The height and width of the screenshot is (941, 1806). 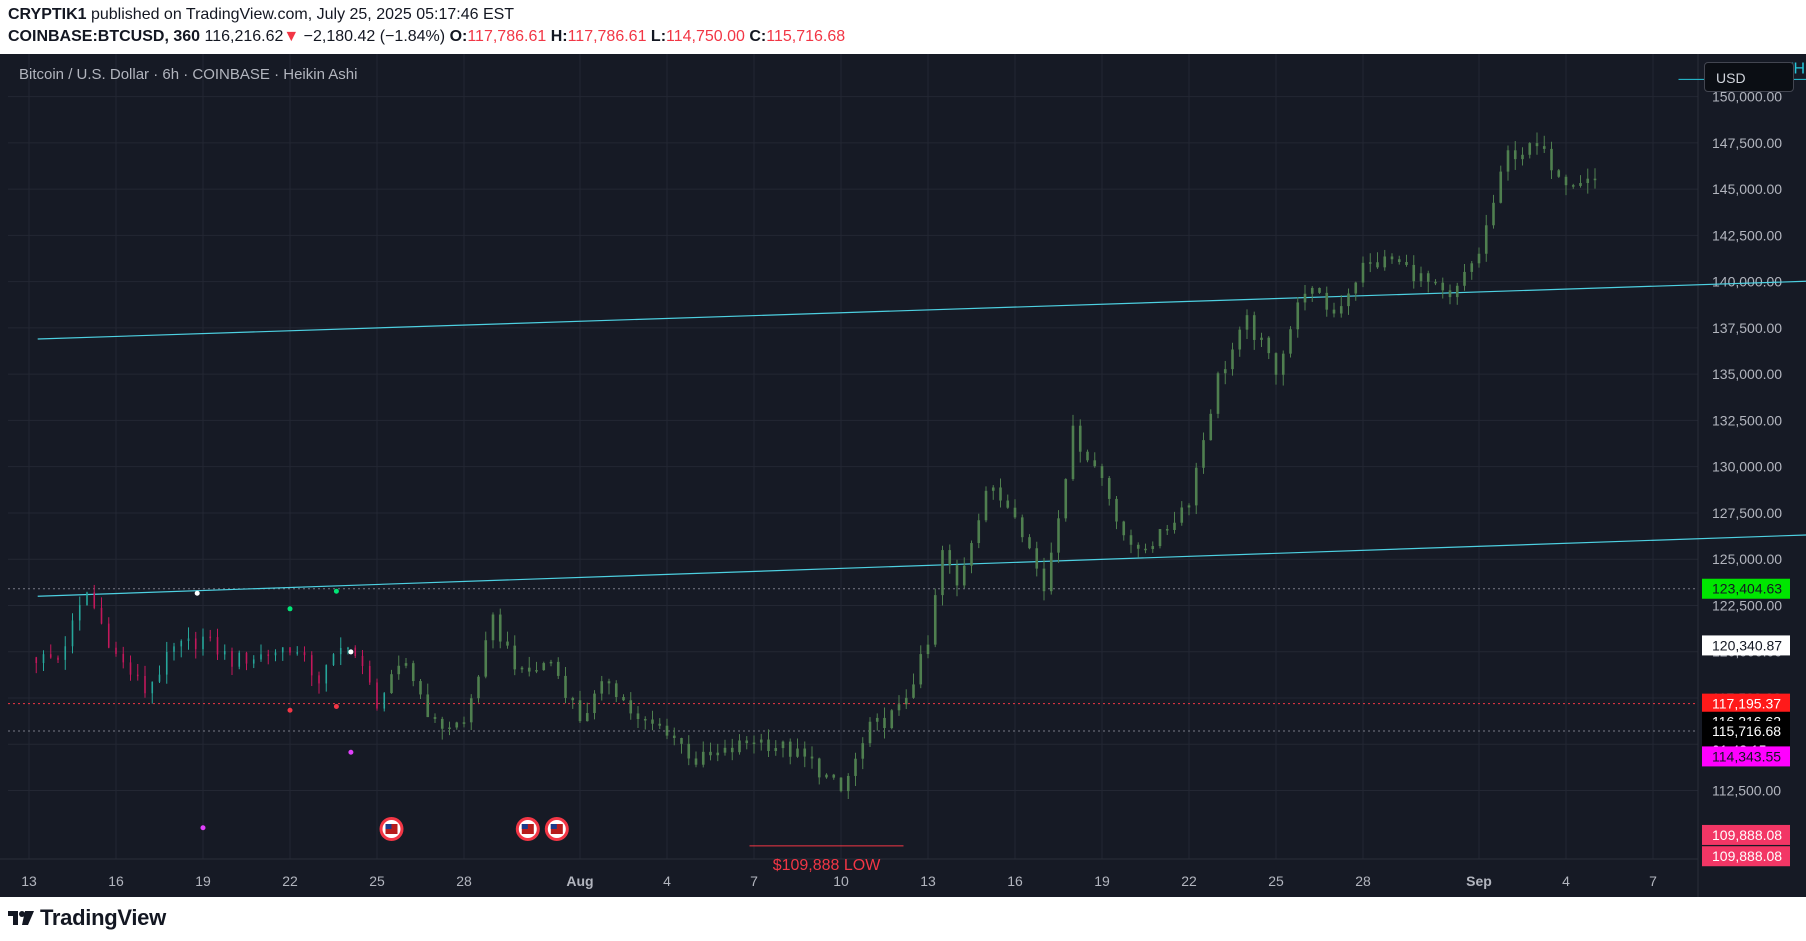 I want to click on y-tick-label: 142,500.00, so click(x=1747, y=235).